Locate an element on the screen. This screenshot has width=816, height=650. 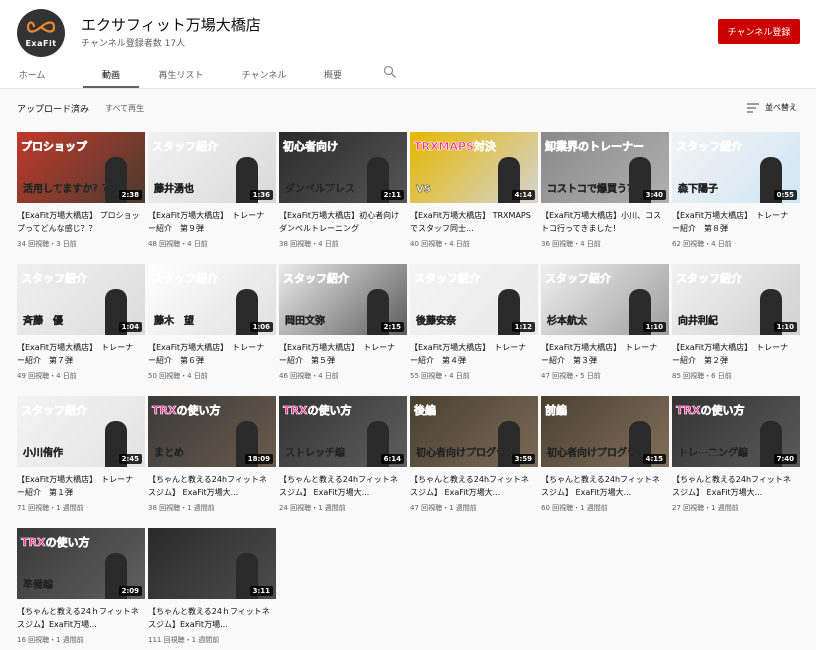
duration-badge: 3:40 is located at coordinates (654, 195).